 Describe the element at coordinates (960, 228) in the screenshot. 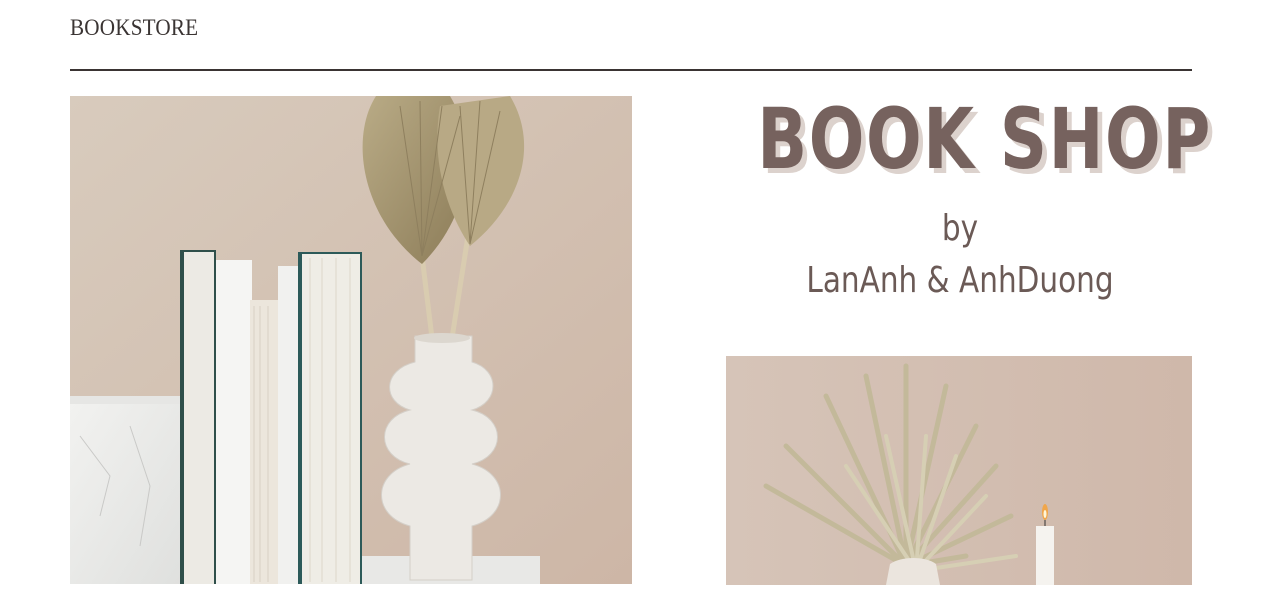

I see `hero-by-text: by` at that location.